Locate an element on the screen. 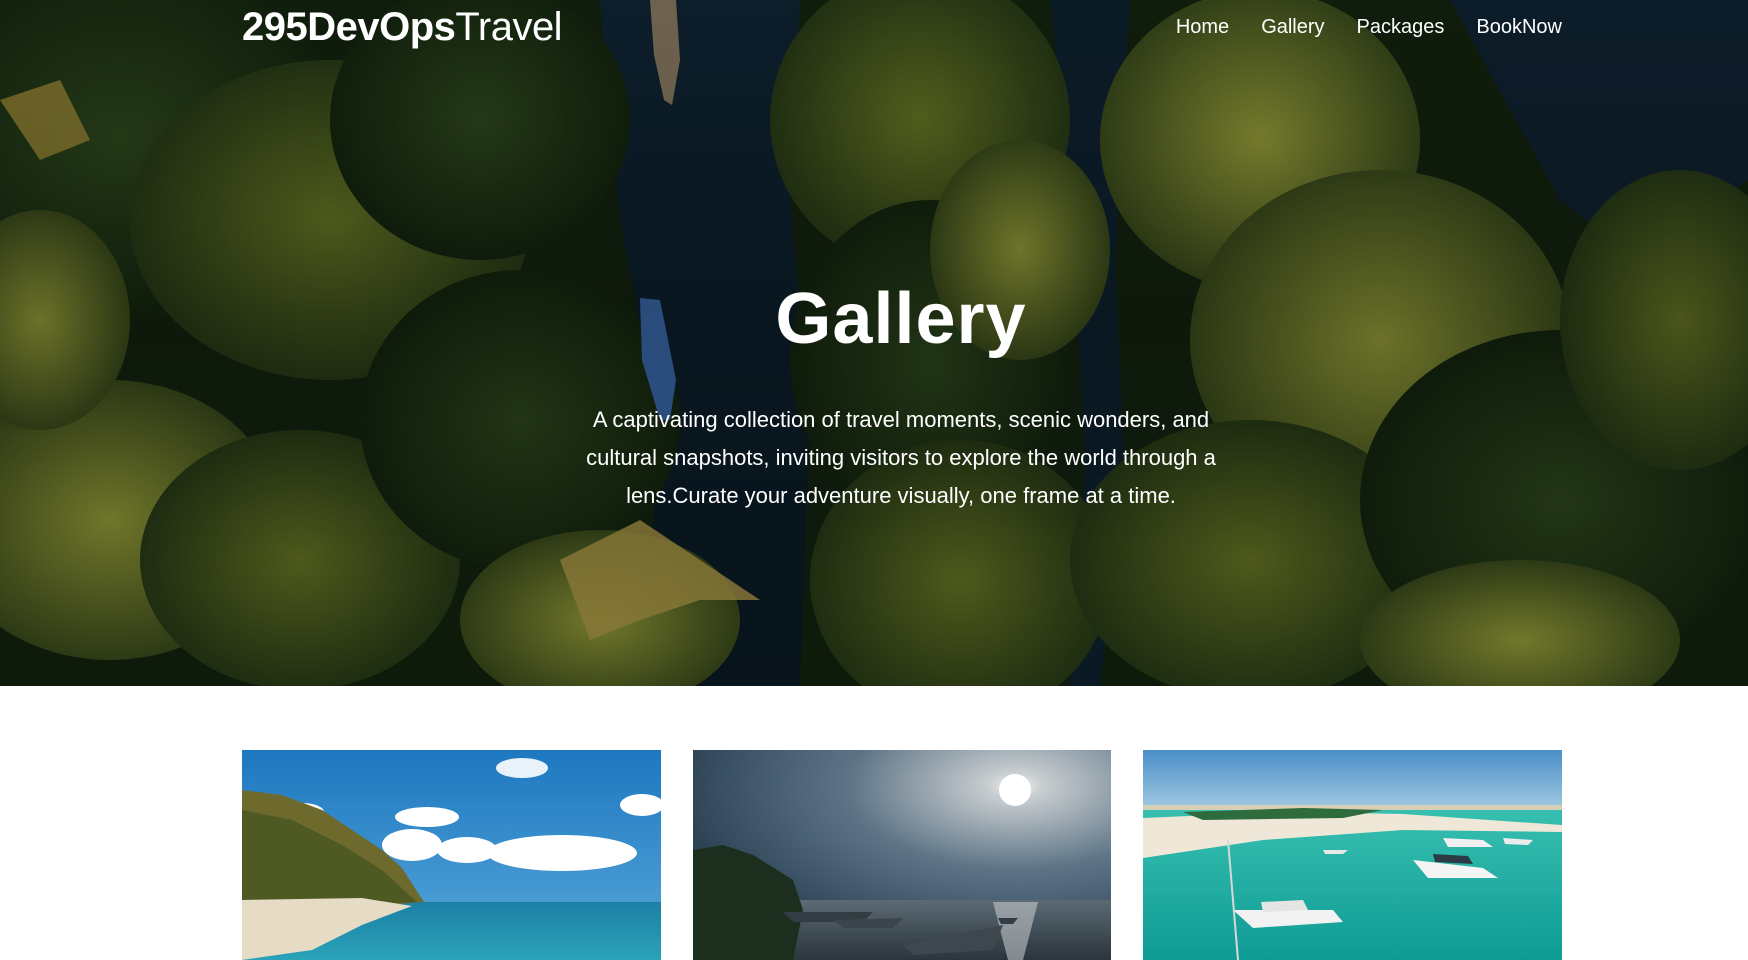 This screenshot has height=960, width=1748. brand-logo: 295DevOpsTravel is located at coordinates (402, 27).